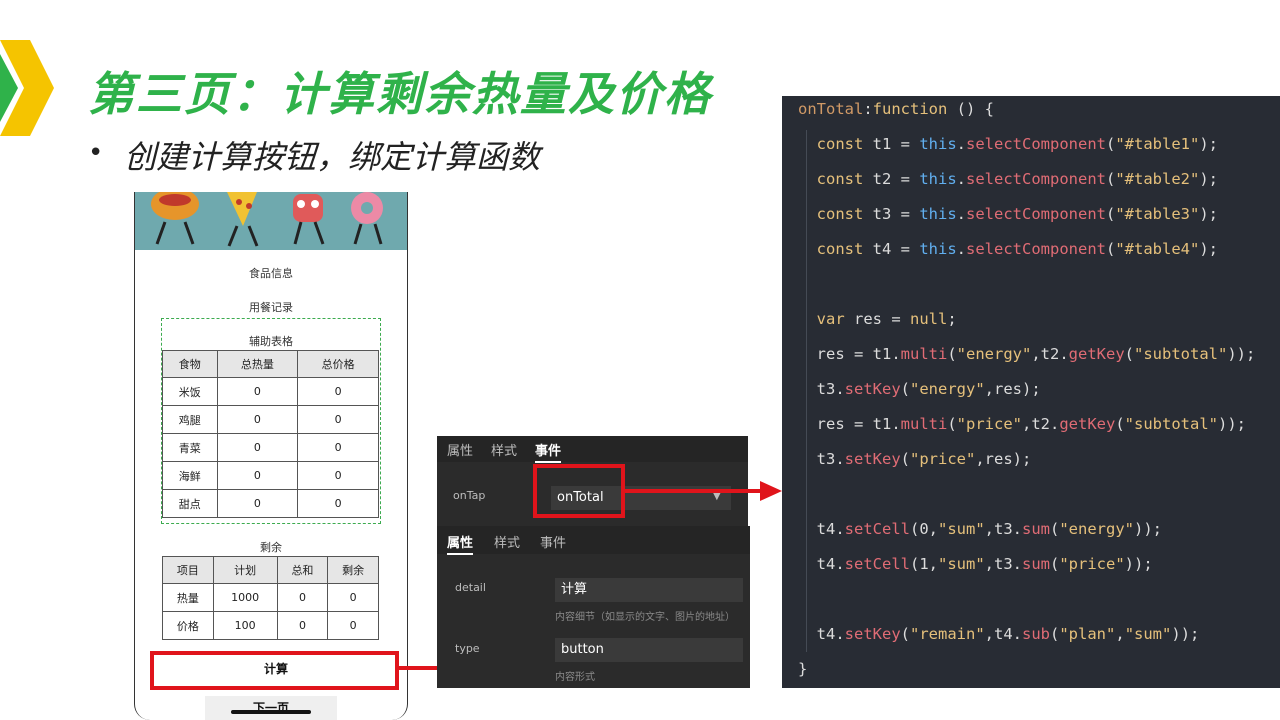 This screenshot has width=1280, height=720. Describe the element at coordinates (271, 708) in the screenshot. I see `next-page-button: 下一页` at that location.